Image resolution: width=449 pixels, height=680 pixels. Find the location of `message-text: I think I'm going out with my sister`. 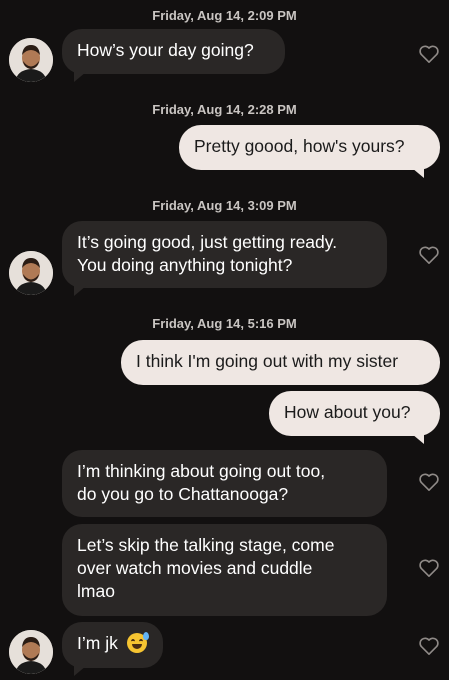

message-text: I think I'm going out with my sister is located at coordinates (267, 361).